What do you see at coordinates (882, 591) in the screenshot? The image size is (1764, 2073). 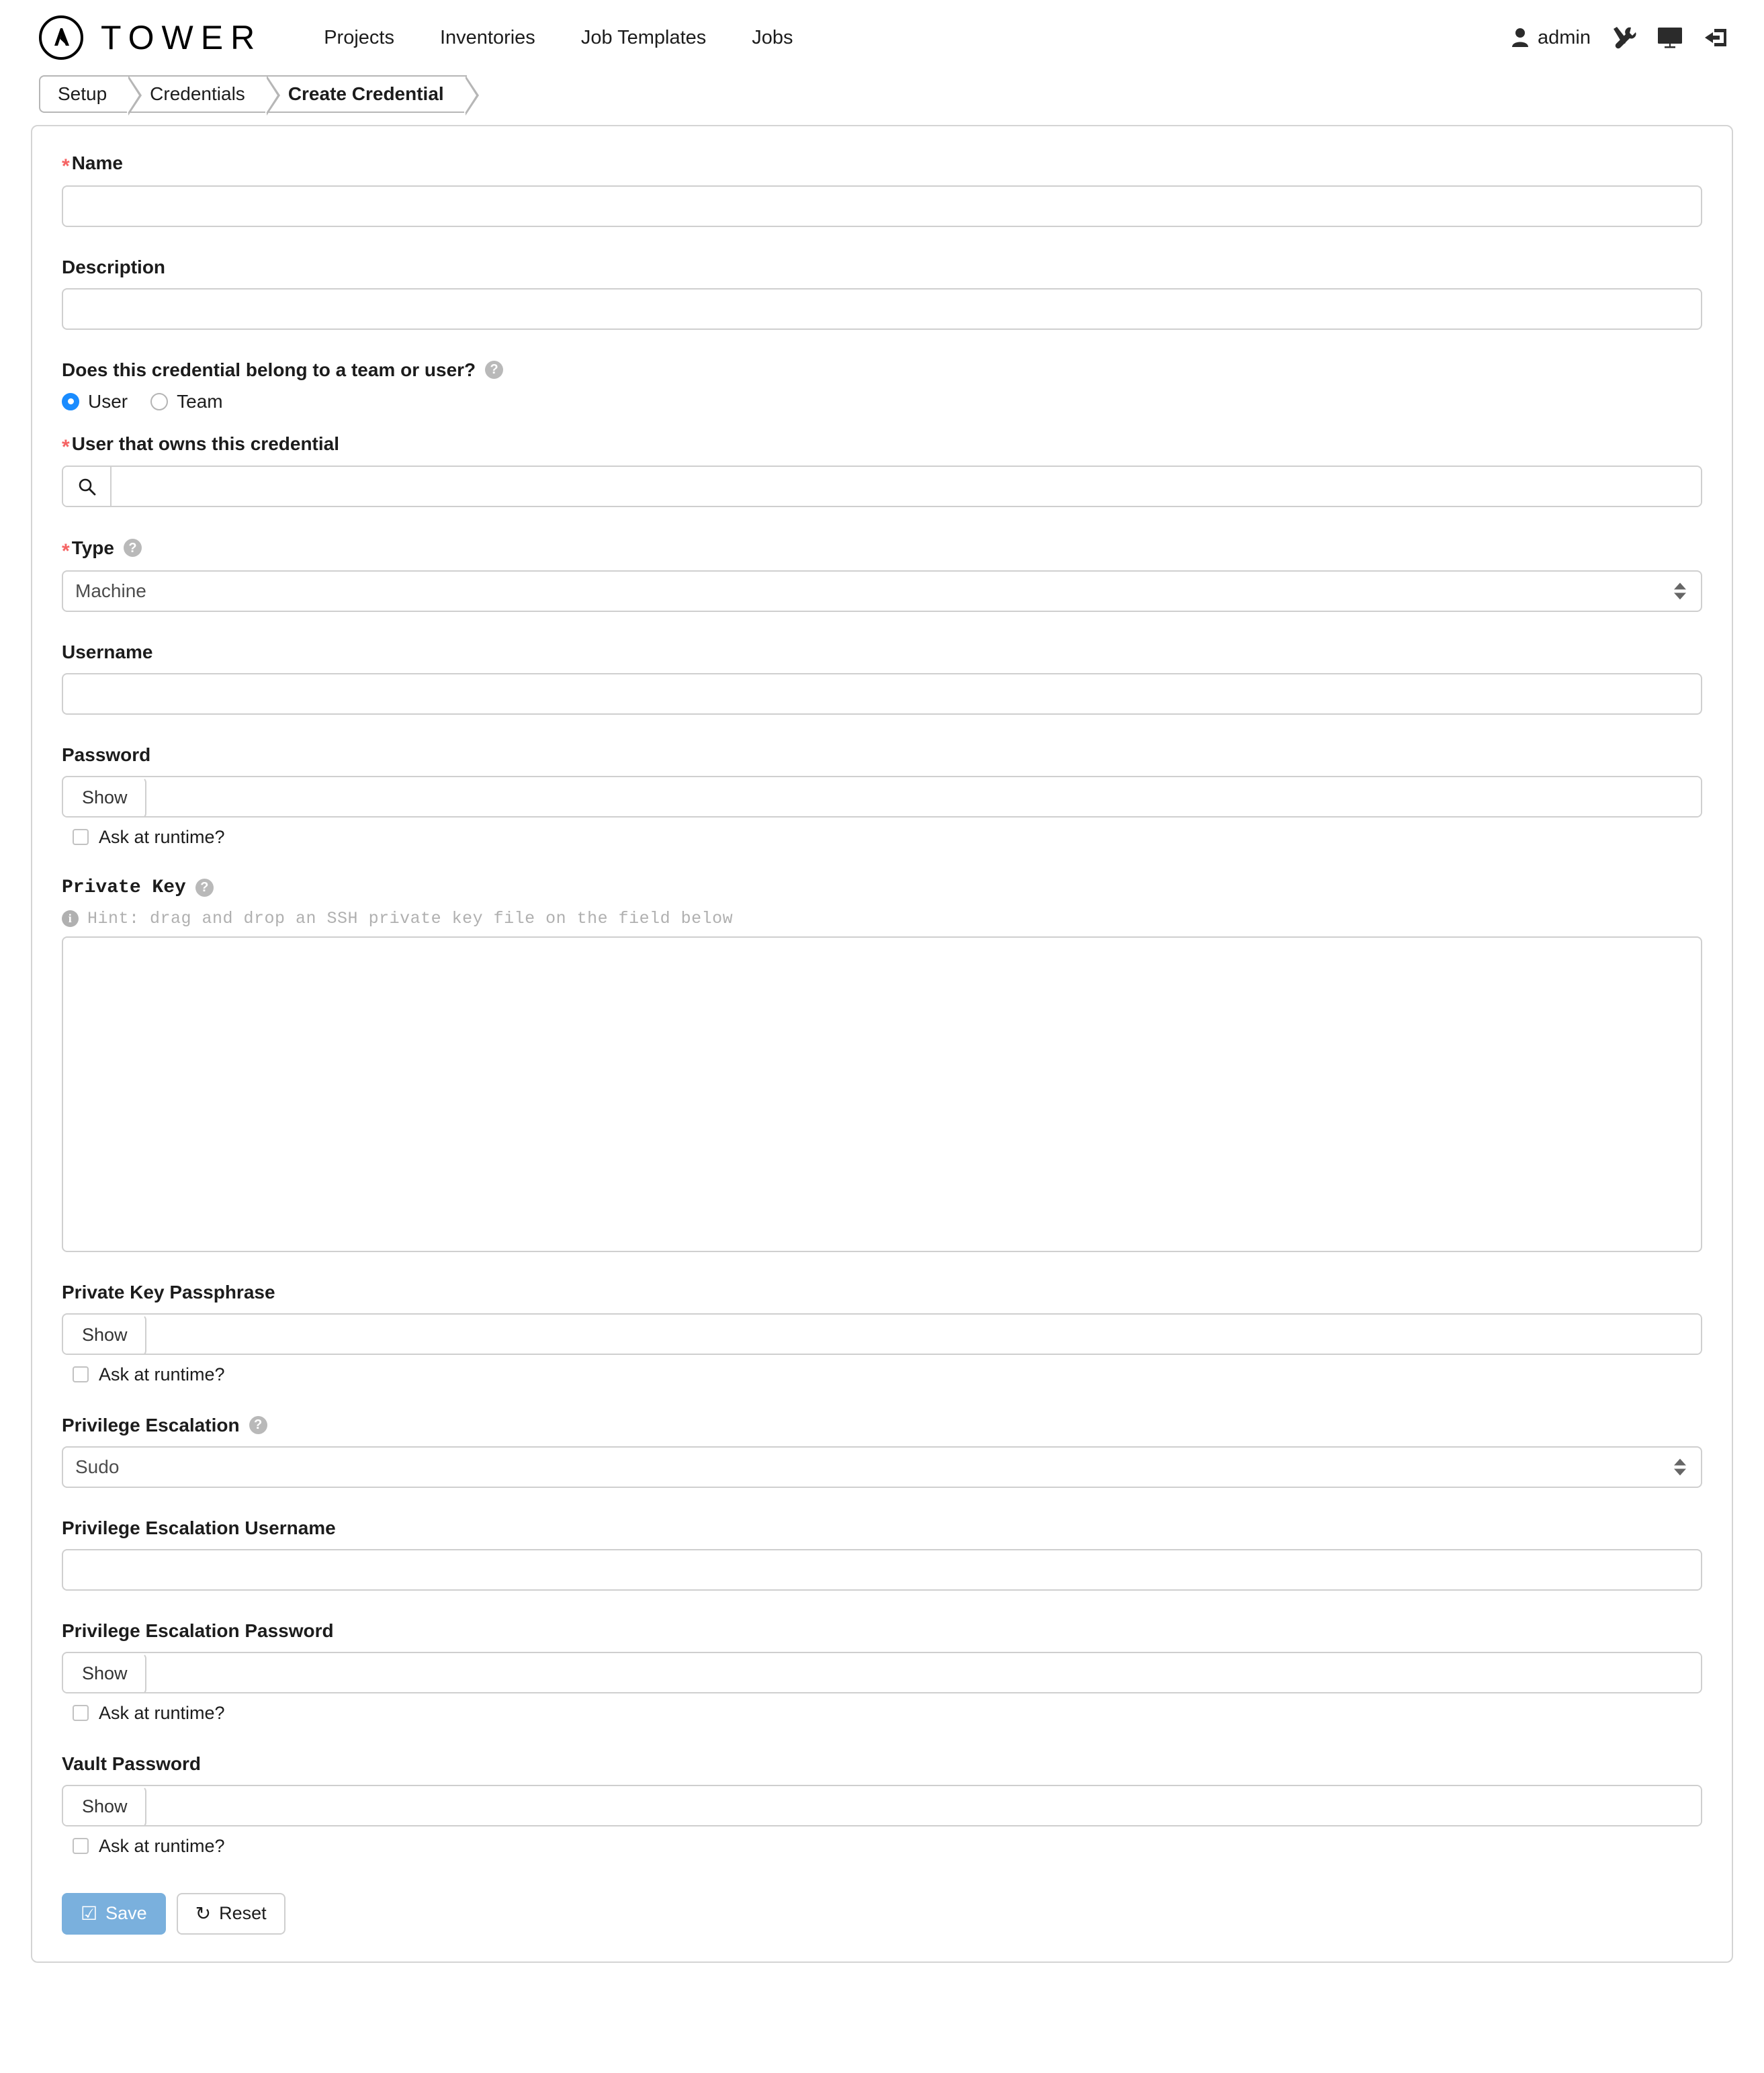 I see `type-select: Machine` at bounding box center [882, 591].